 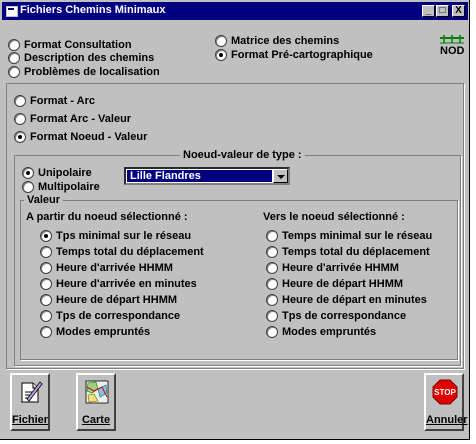 I want to click on radio-label: Format Pré-cartographique, so click(x=302, y=55).